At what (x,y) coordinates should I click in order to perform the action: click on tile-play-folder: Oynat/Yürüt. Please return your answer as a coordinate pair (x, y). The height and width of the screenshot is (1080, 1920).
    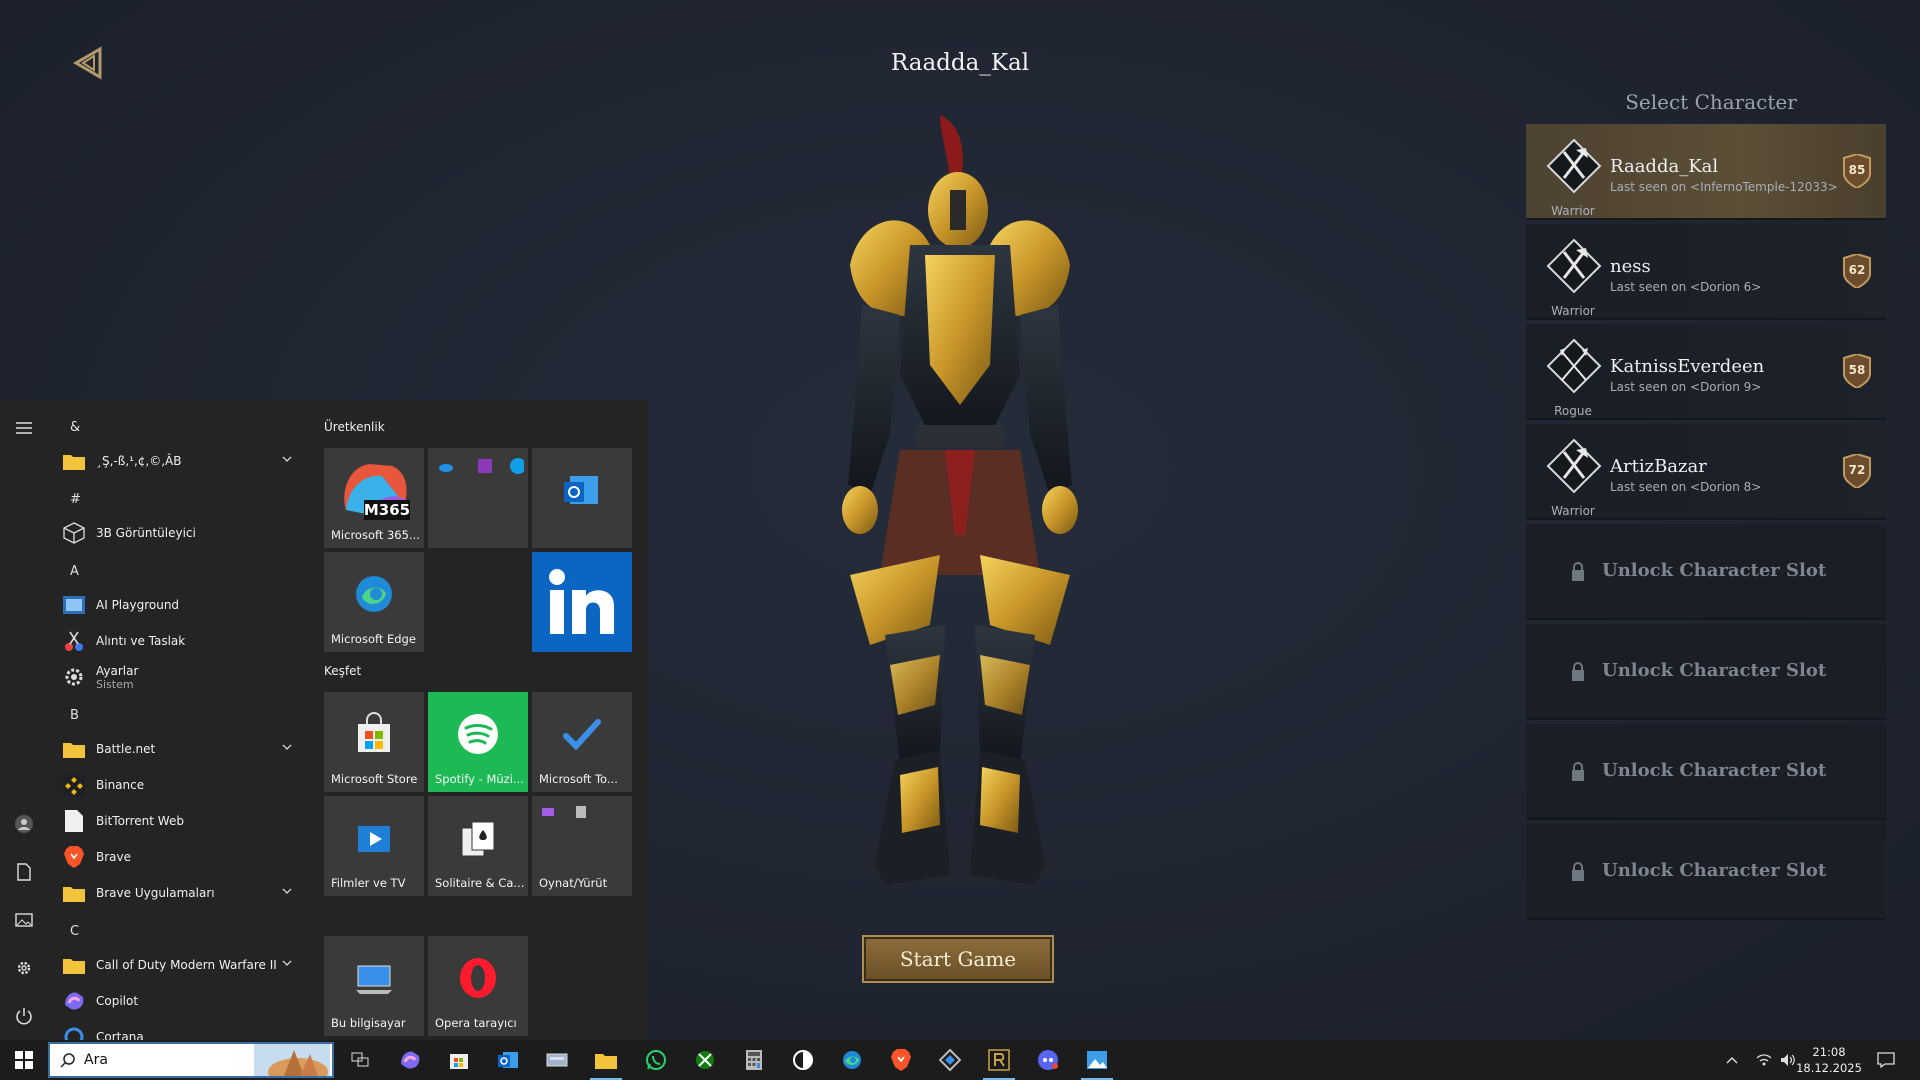
    Looking at the image, I should click on (582, 846).